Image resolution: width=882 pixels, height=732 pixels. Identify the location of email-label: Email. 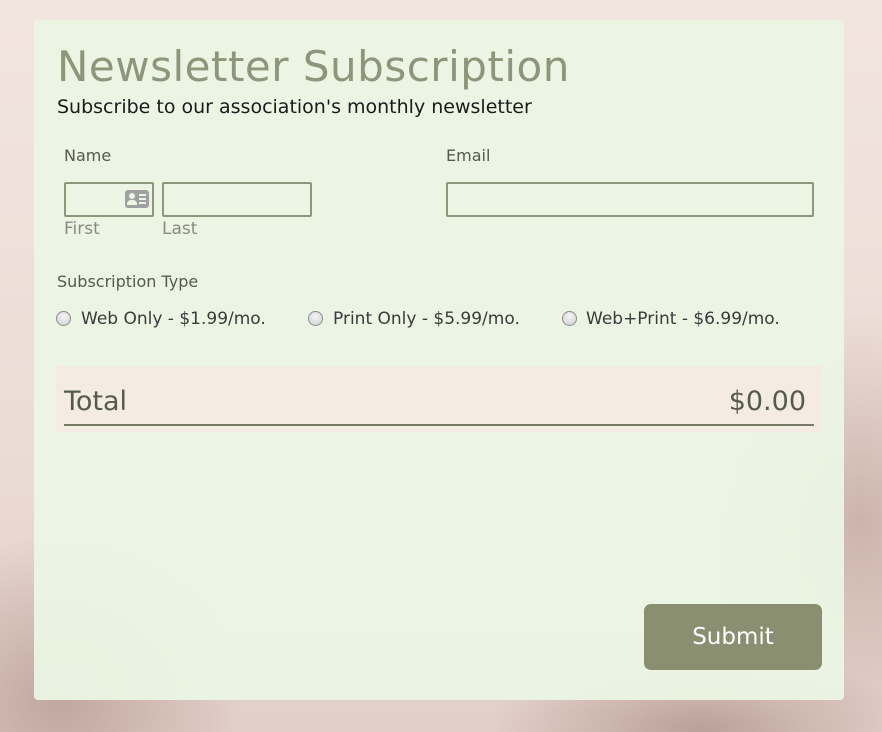
(468, 155).